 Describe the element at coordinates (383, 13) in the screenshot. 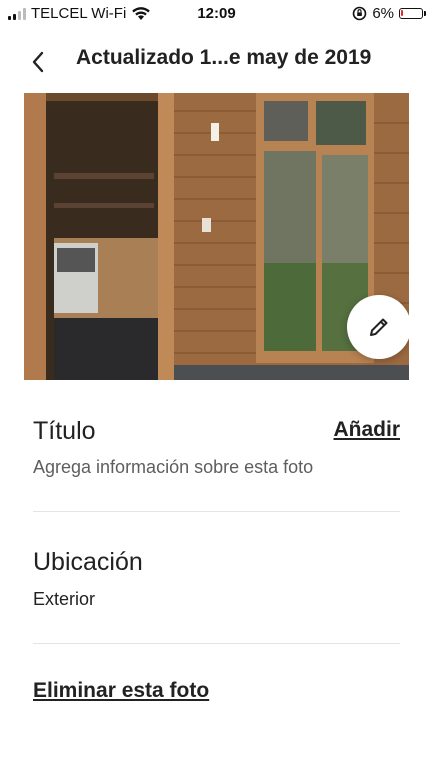

I see `battery-percent: 6%` at that location.